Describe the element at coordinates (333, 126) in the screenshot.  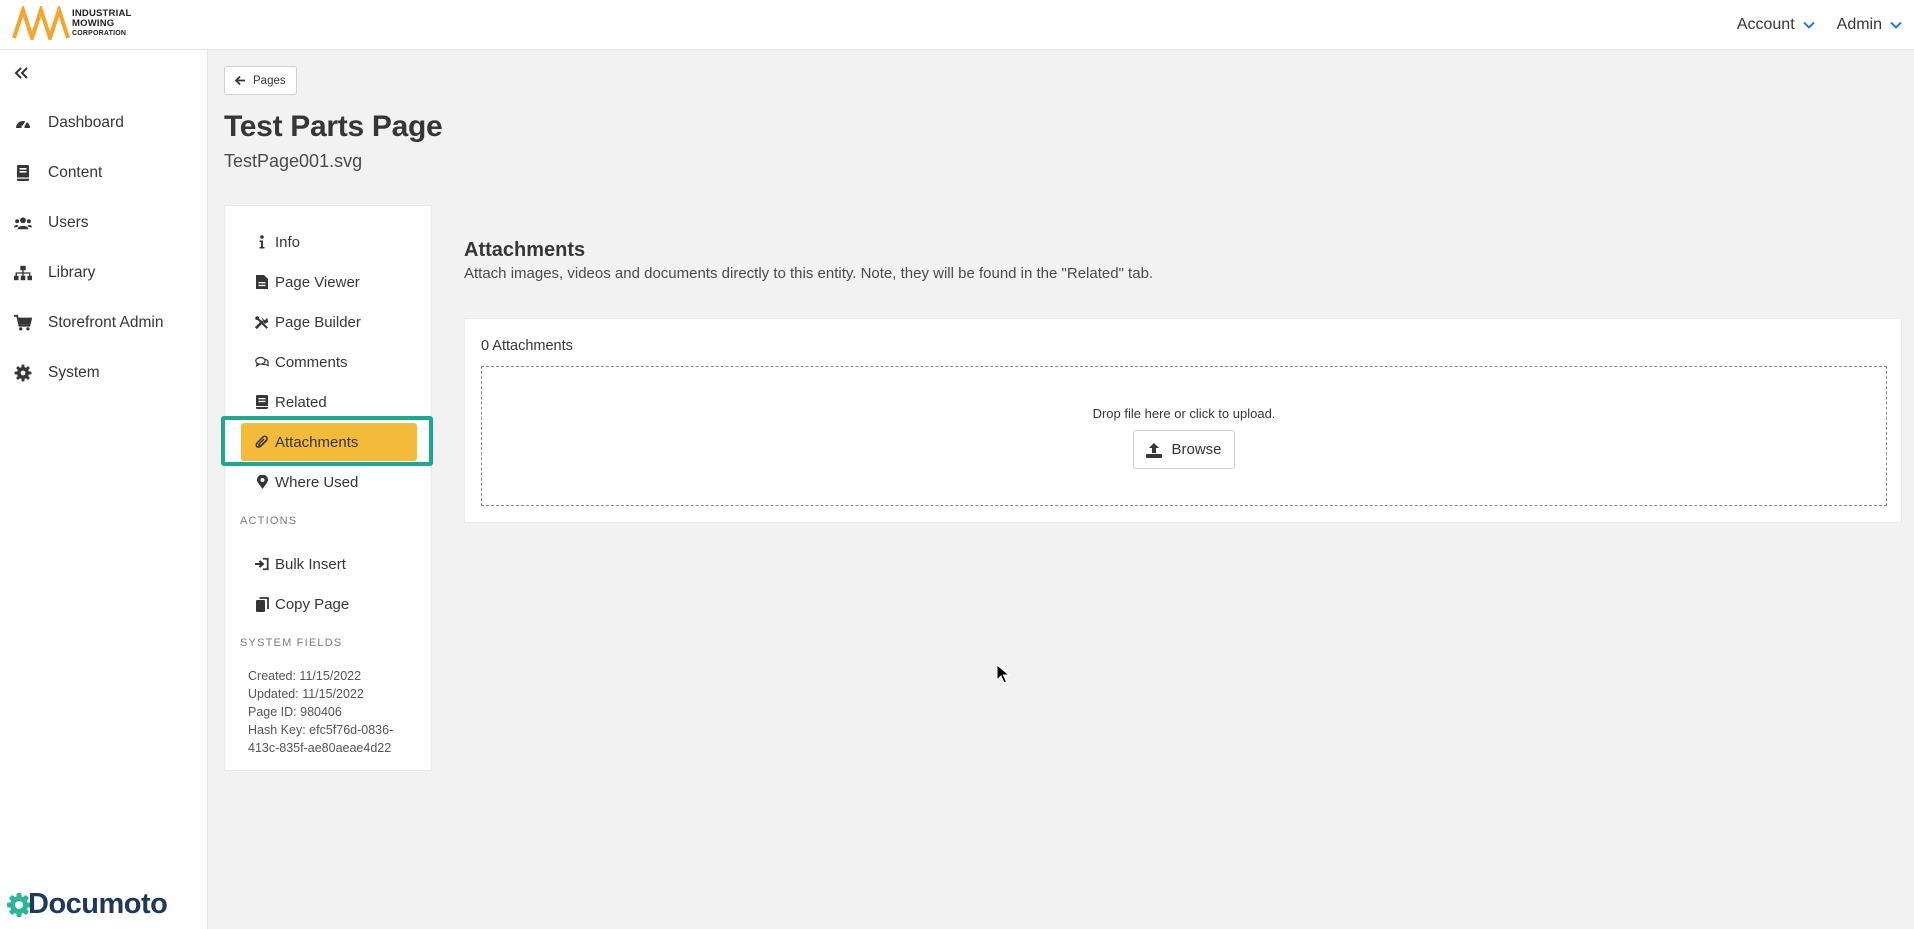
I see `page-title: Test Parts Page` at that location.